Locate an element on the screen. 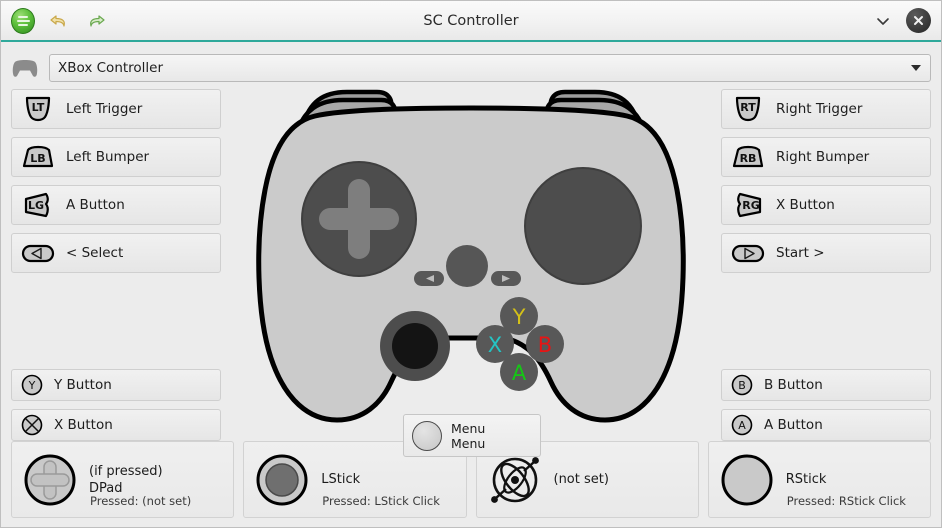 Image resolution: width=942 pixels, height=528 pixels. menu-button-icon is located at coordinates (427, 435).